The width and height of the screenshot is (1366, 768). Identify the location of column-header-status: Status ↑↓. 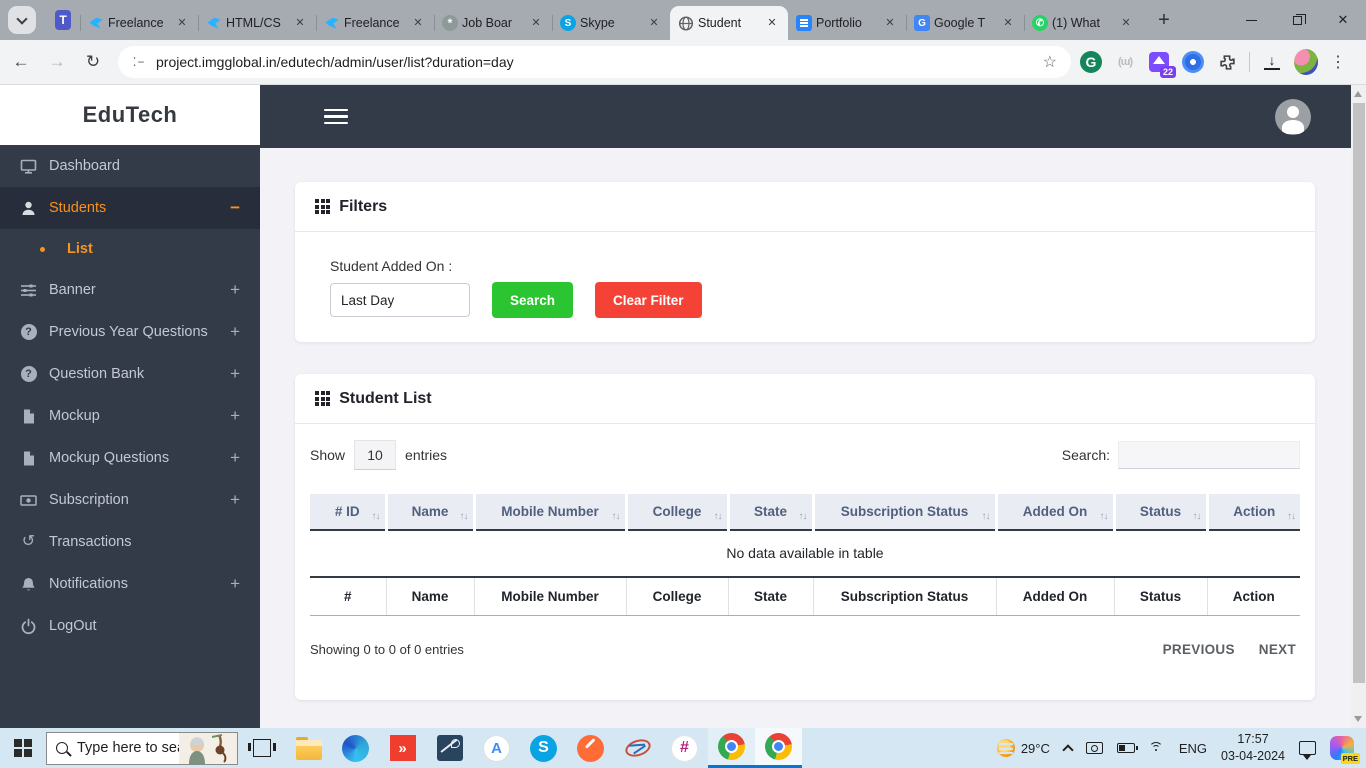
(1161, 512).